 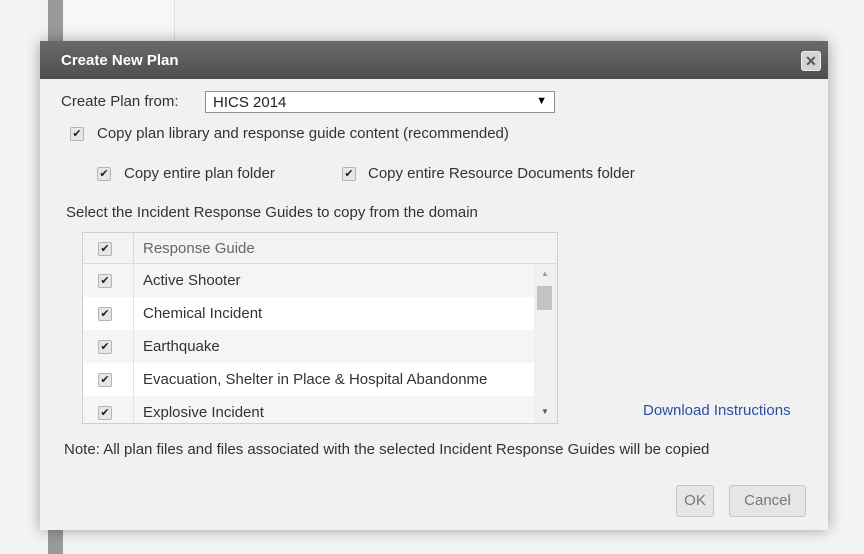 What do you see at coordinates (545, 273) in the screenshot?
I see `scroll-up-icon: ▲` at bounding box center [545, 273].